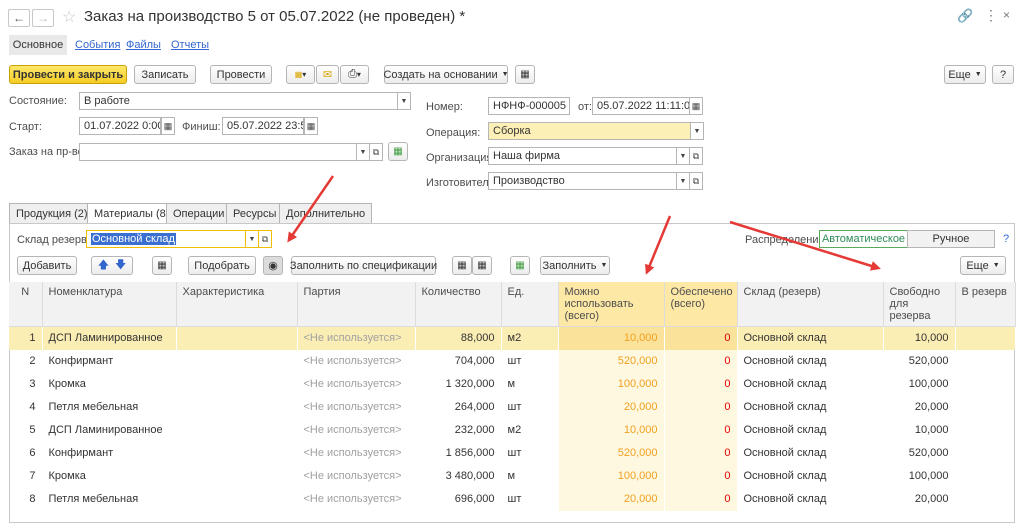  I want to click on cell-free: 20,000, so click(919, 407).